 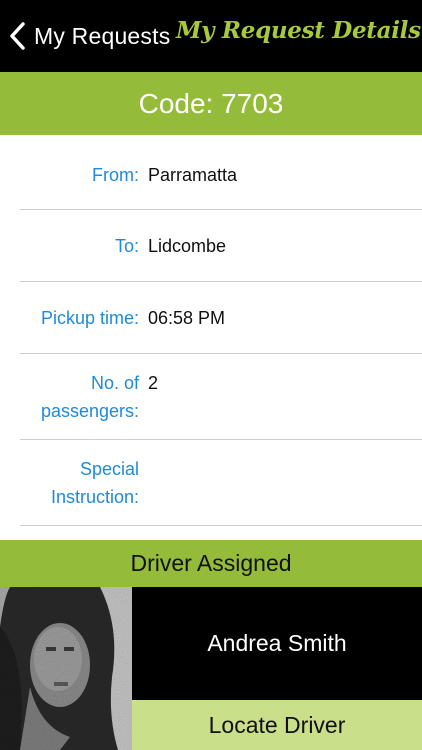 What do you see at coordinates (114, 383) in the screenshot?
I see `passengers-label-line1: No. of` at bounding box center [114, 383].